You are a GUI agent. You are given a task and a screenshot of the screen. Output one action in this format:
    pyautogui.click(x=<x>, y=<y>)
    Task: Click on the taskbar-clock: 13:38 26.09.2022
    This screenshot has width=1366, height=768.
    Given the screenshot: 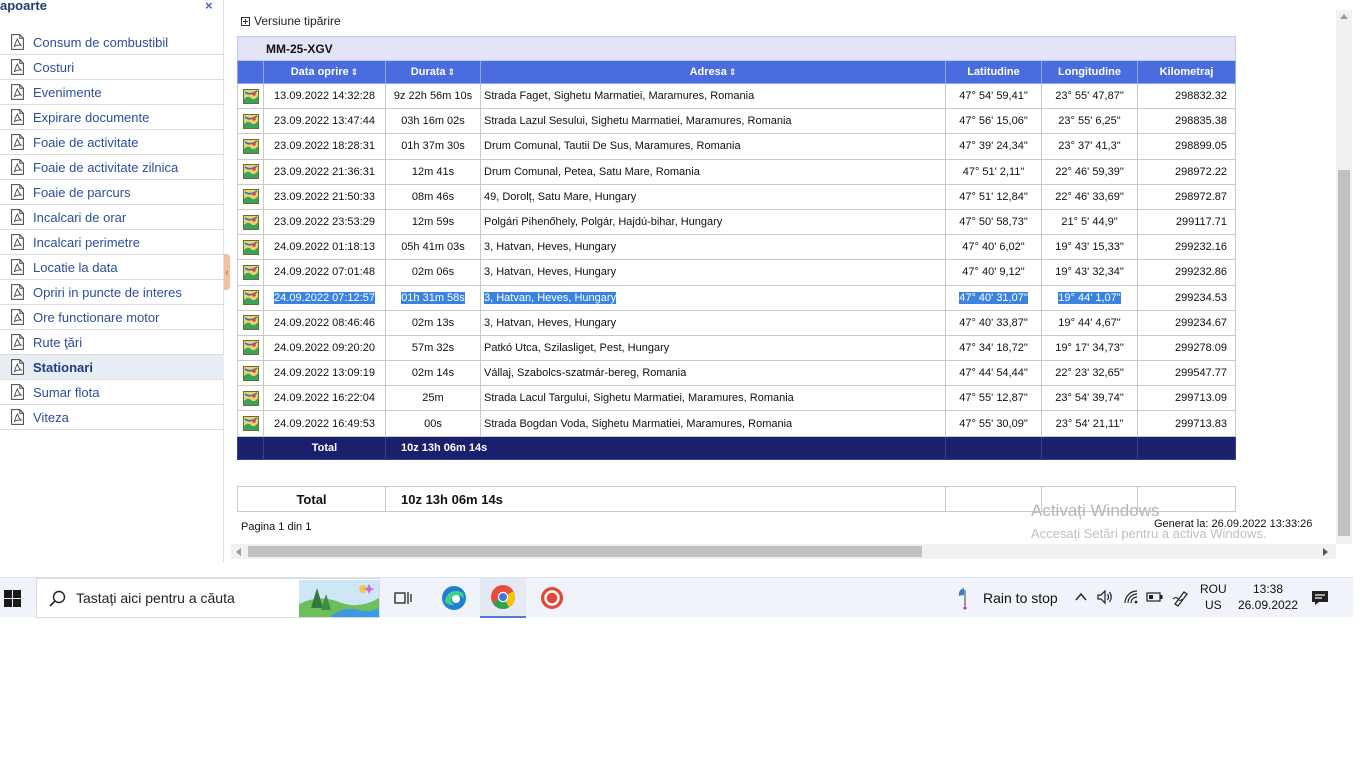 What is the action you would take?
    pyautogui.click(x=1268, y=597)
    